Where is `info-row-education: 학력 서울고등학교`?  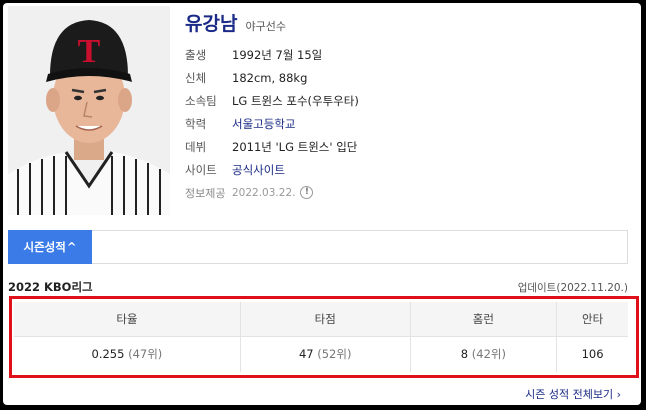
info-row-education: 학력 서울고등학교 is located at coordinates (272, 123).